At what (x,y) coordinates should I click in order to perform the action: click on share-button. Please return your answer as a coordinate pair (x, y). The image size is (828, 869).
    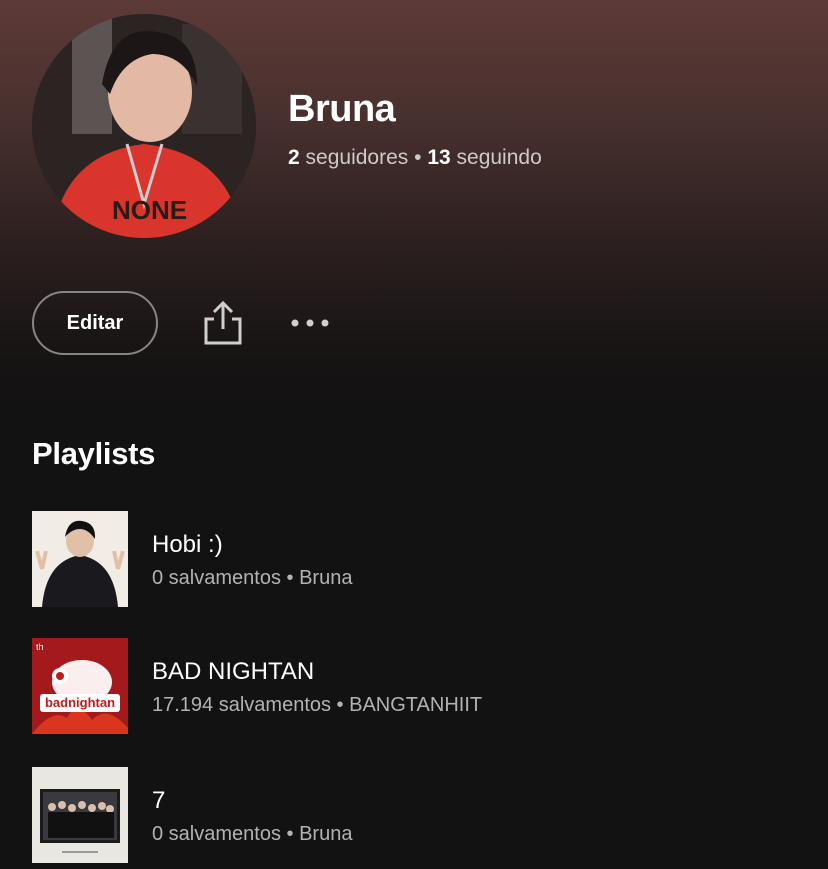
    Looking at the image, I should click on (223, 323).